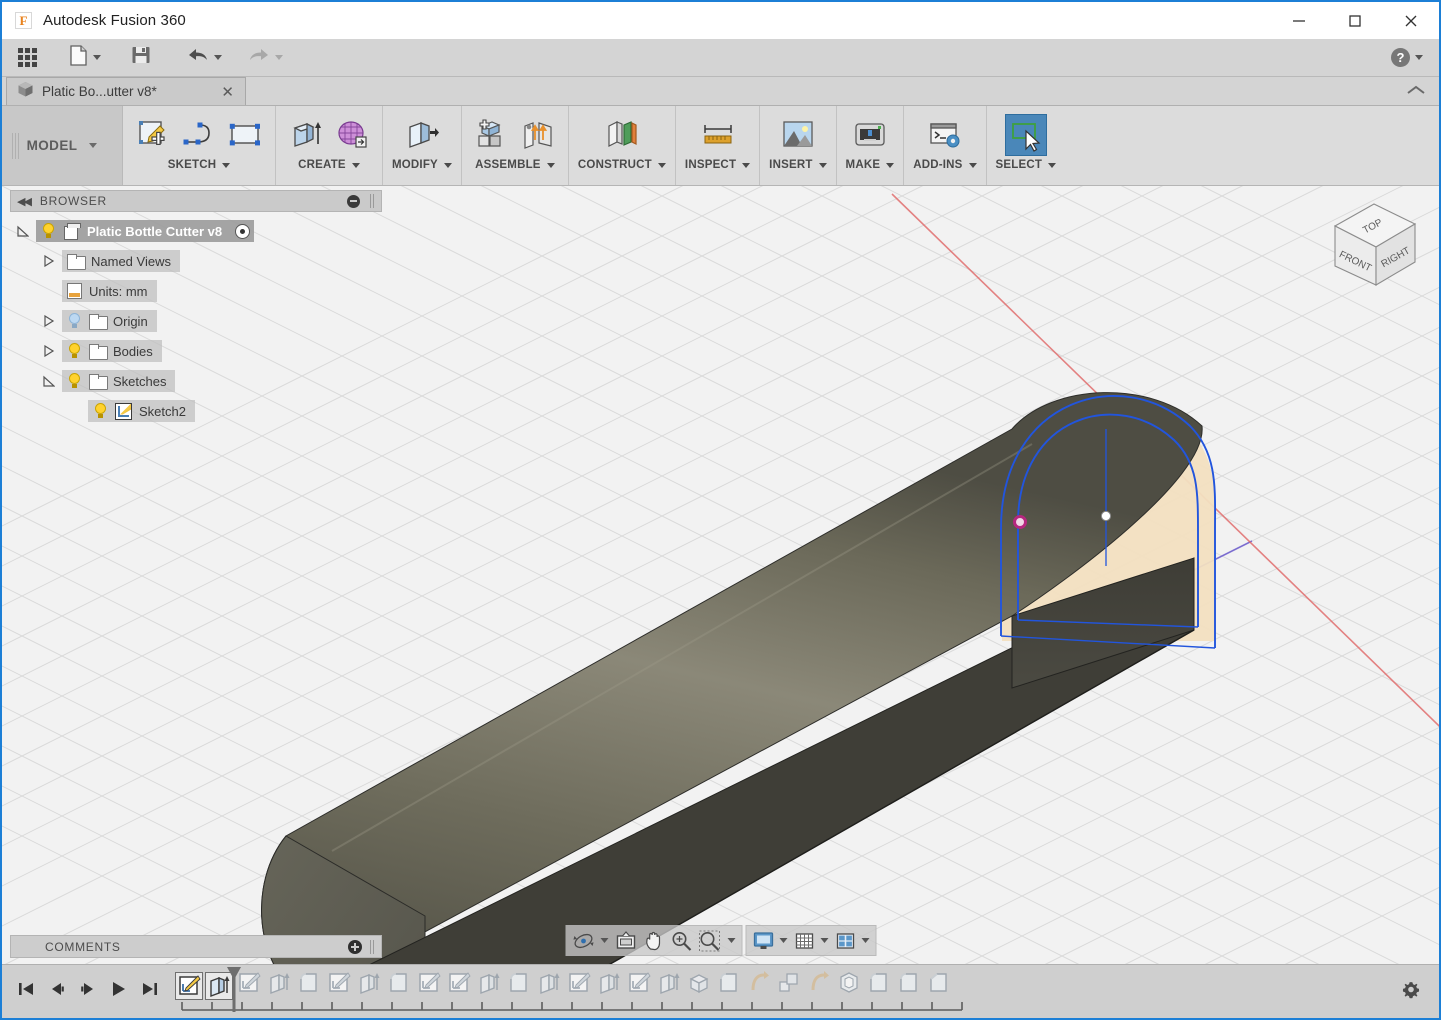 This screenshot has width=1441, height=1020. Describe the element at coordinates (26, 992) in the screenshot. I see `go-to-beginning-button` at that location.